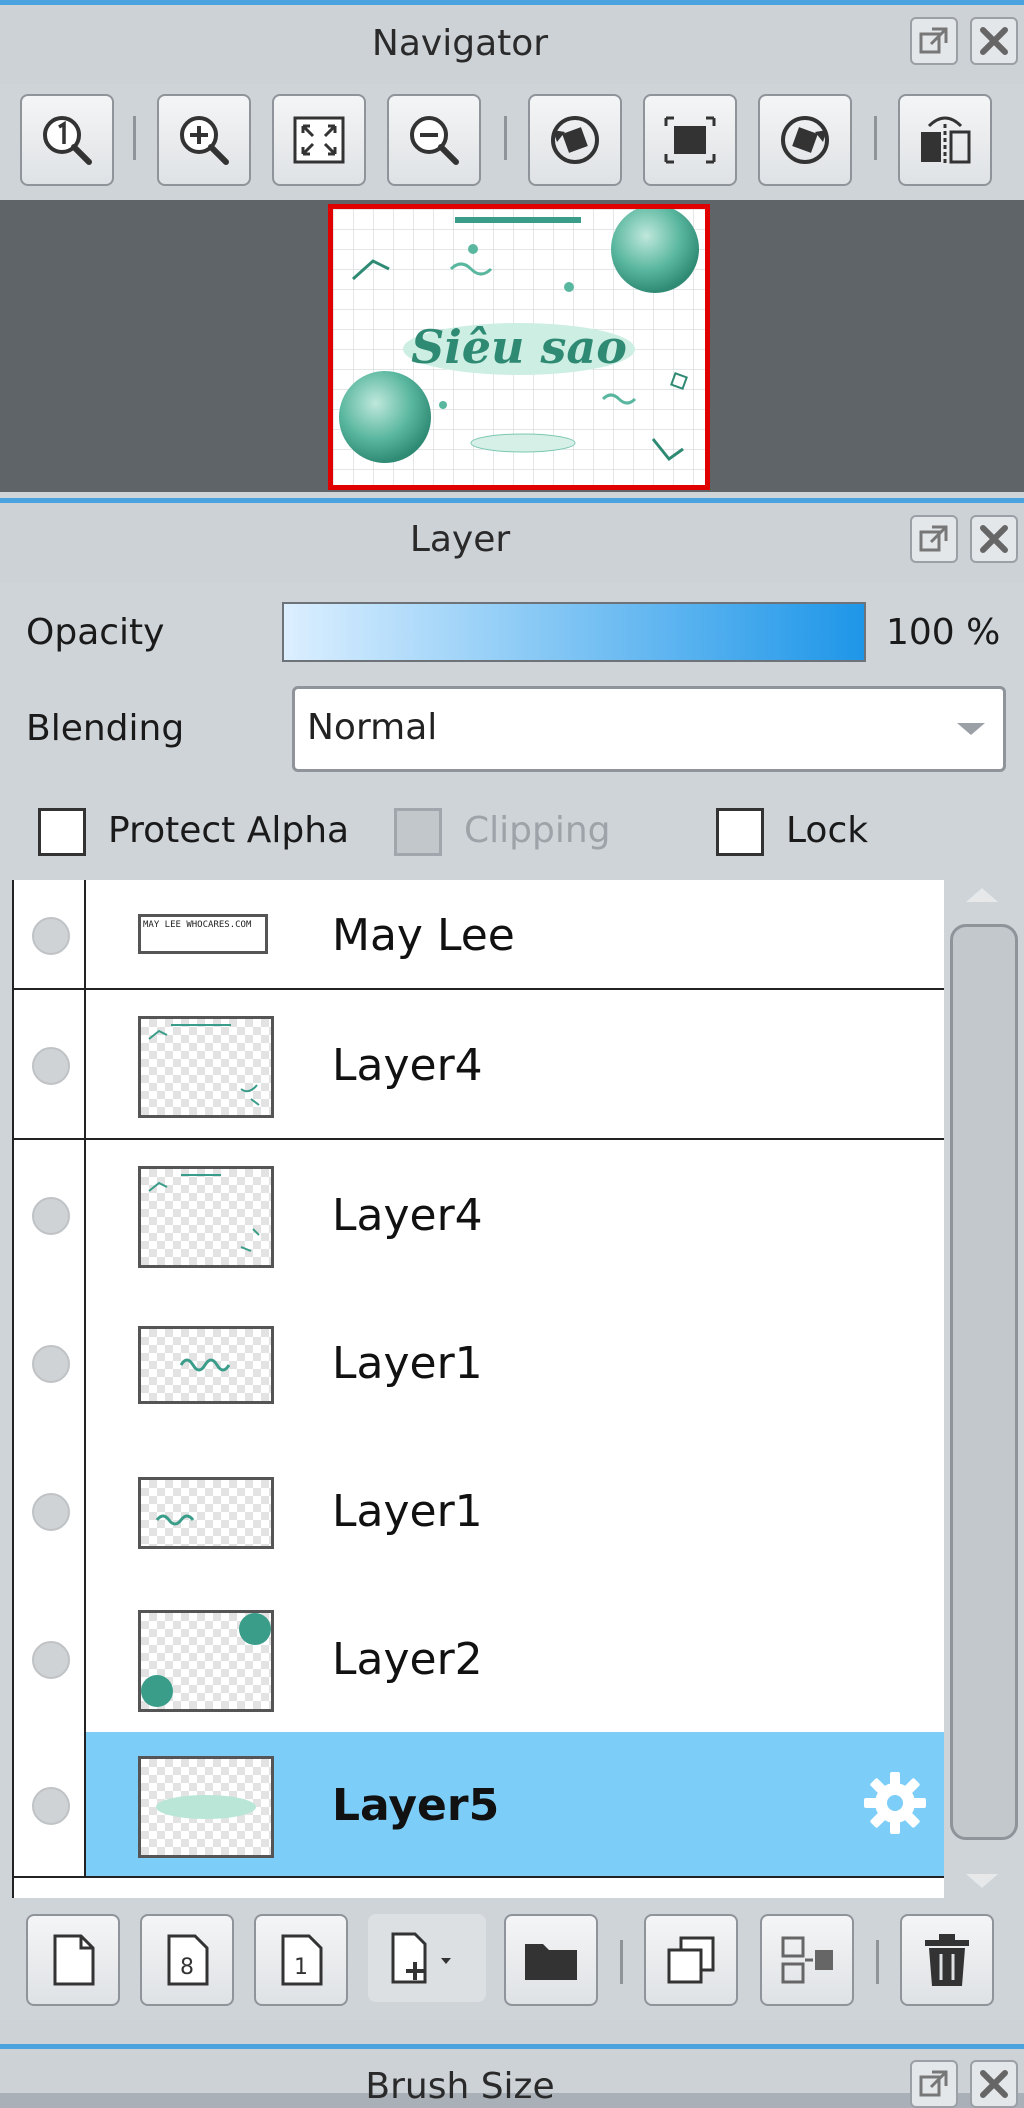 The width and height of the screenshot is (1024, 2108). Describe the element at coordinates (460, 2086) in the screenshot. I see `brush-size-title: Brush Size` at that location.